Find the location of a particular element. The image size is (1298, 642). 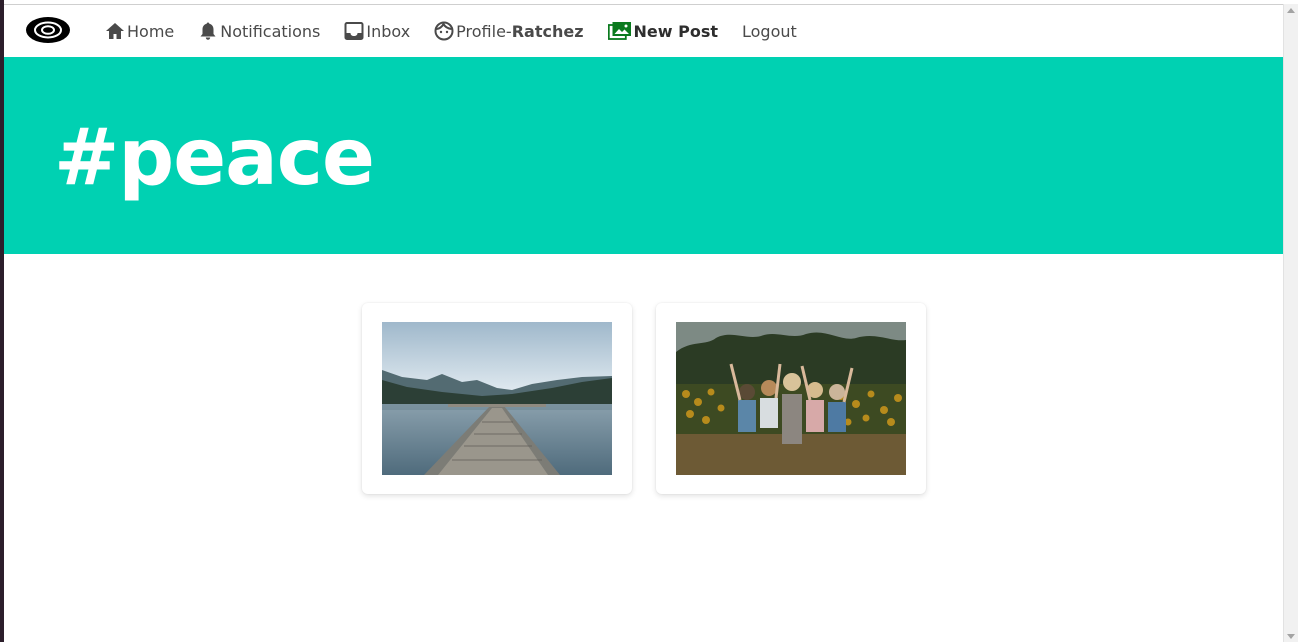

face-icon is located at coordinates (444, 31).